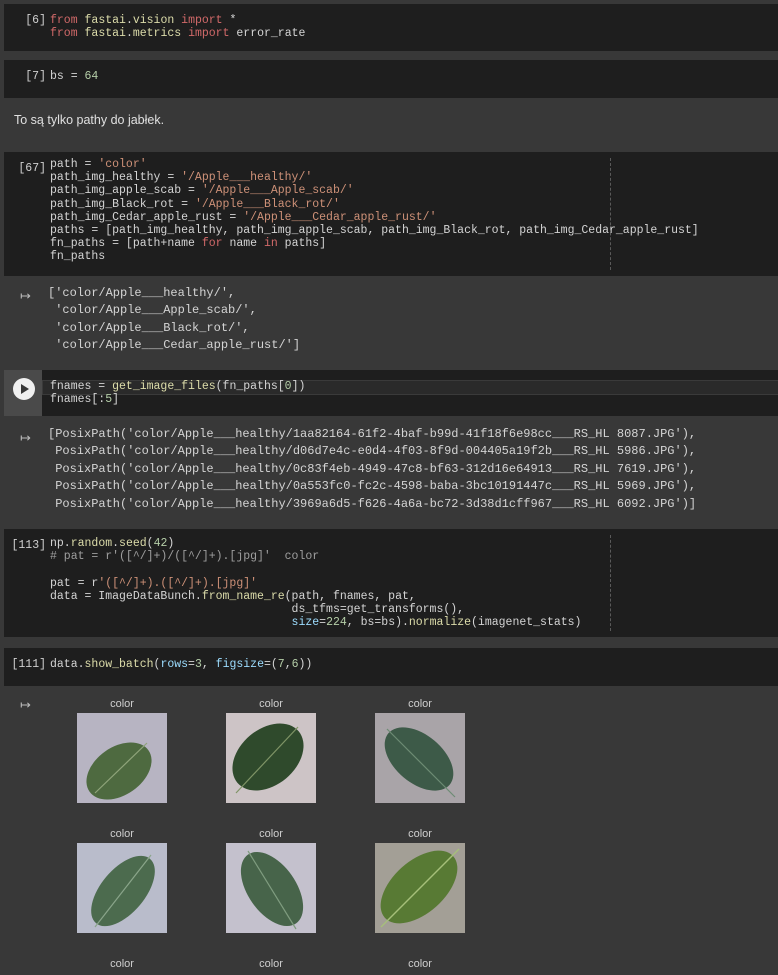 The height and width of the screenshot is (975, 778). What do you see at coordinates (610, 583) in the screenshot?
I see `line-length-ruler` at bounding box center [610, 583].